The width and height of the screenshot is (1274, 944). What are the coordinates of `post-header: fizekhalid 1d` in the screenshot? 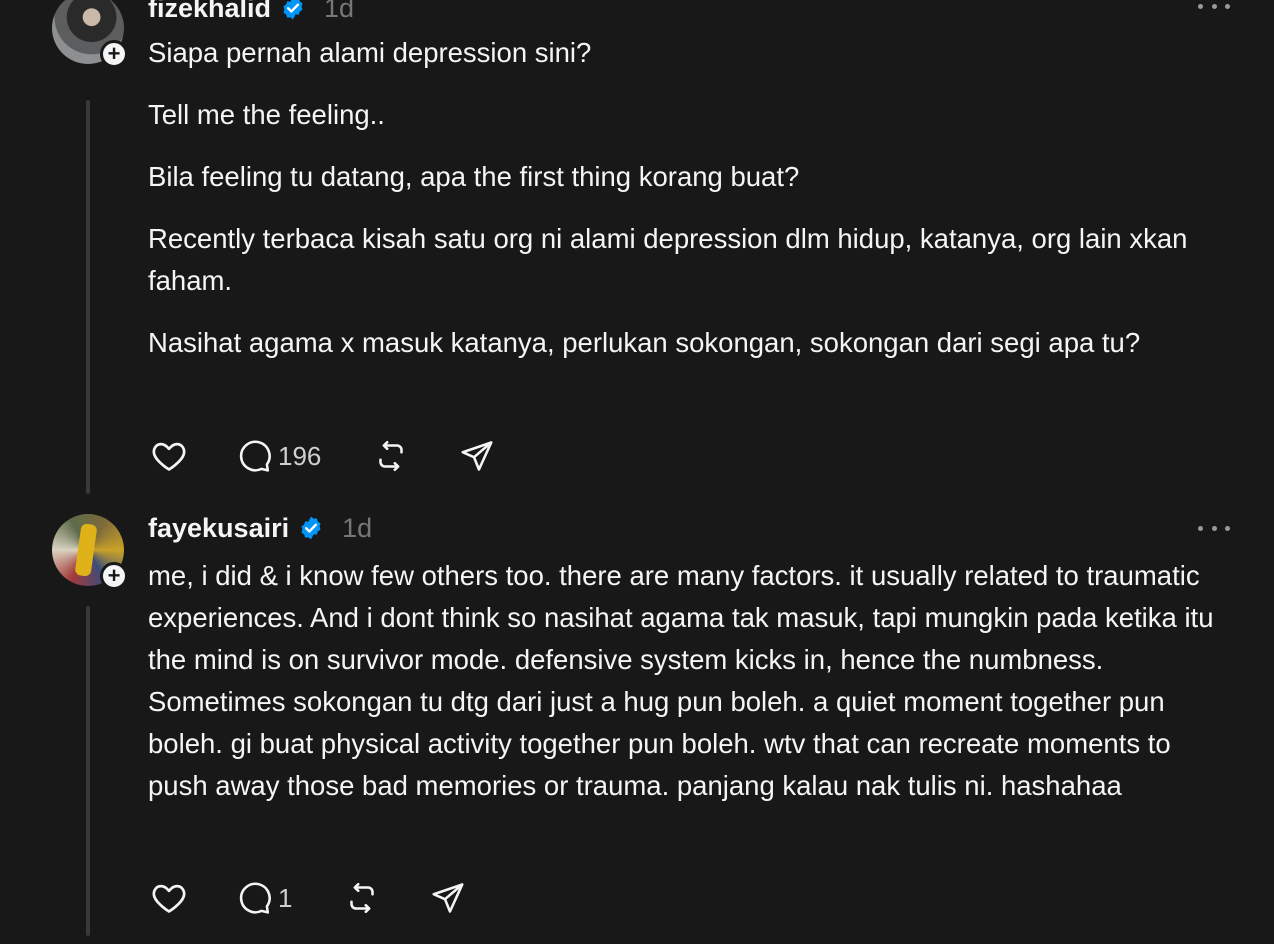 It's located at (251, 14).